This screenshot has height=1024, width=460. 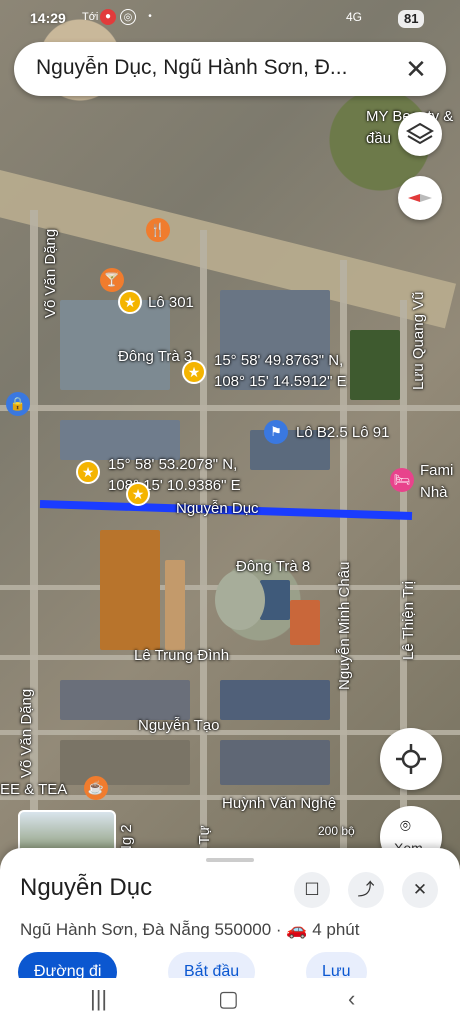 I want to click on layers-button, so click(x=420, y=134).